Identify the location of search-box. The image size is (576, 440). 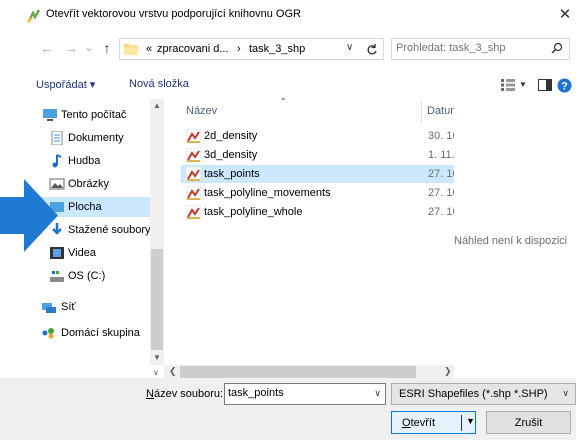
(480, 49).